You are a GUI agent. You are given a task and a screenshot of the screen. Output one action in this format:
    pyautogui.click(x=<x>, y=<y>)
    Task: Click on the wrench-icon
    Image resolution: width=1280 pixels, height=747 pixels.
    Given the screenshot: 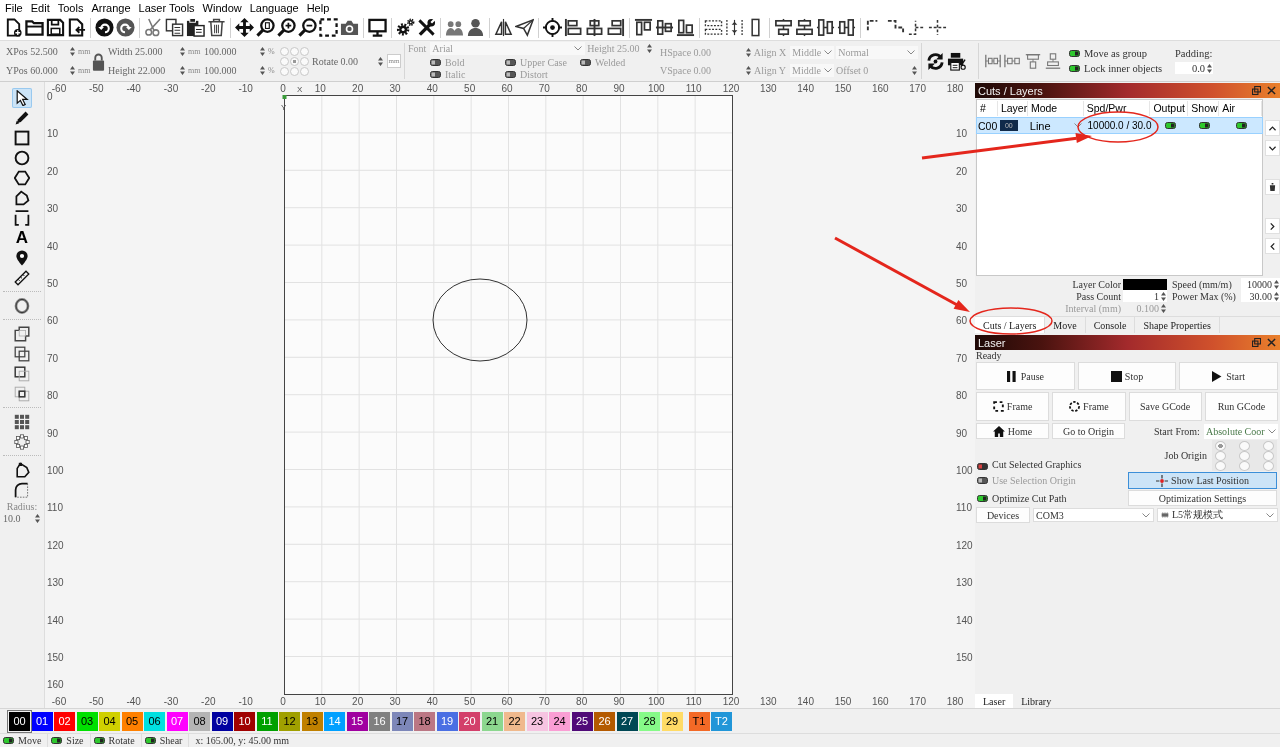 What is the action you would take?
    pyautogui.click(x=426, y=27)
    